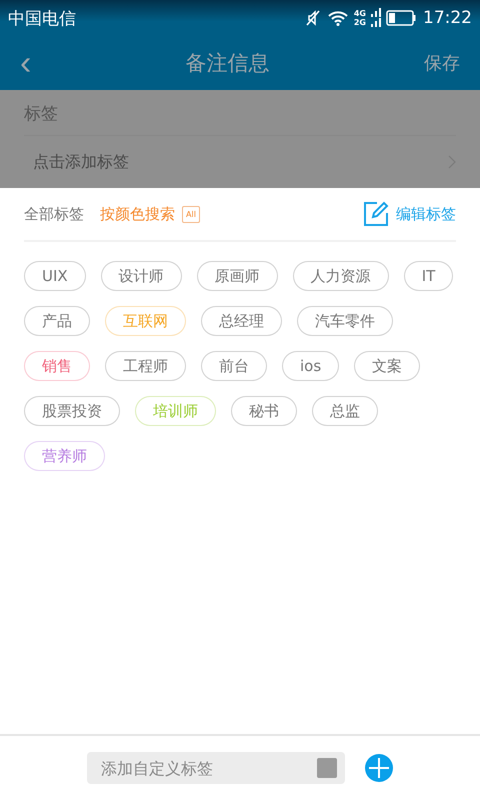  Describe the element at coordinates (42, 19) in the screenshot. I see `carrier-name: 中国电信` at that location.